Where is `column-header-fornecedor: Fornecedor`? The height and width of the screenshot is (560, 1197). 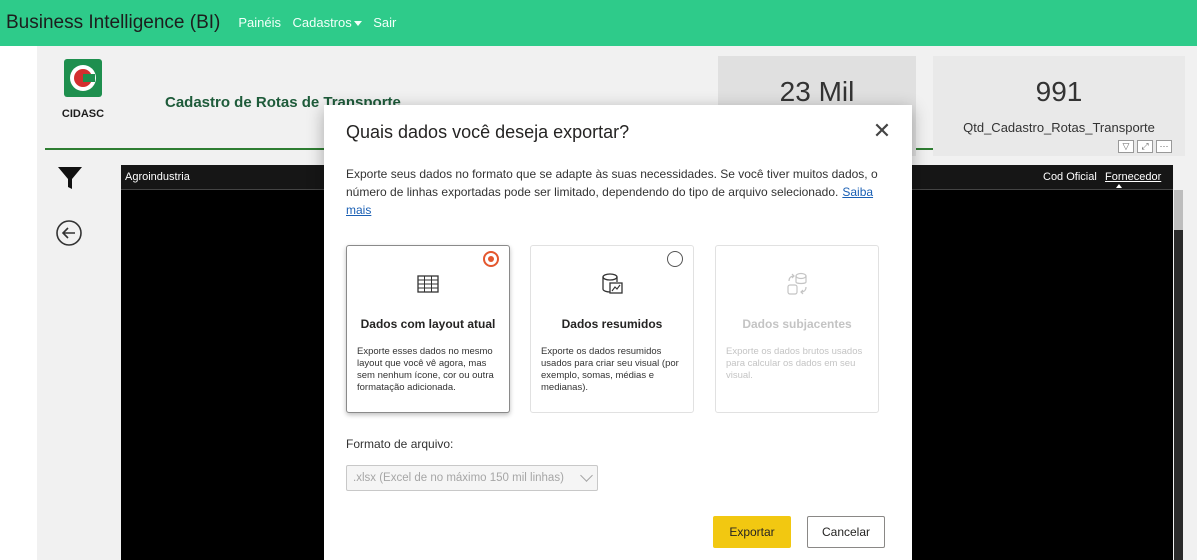 column-header-fornecedor: Fornecedor is located at coordinates (1133, 177).